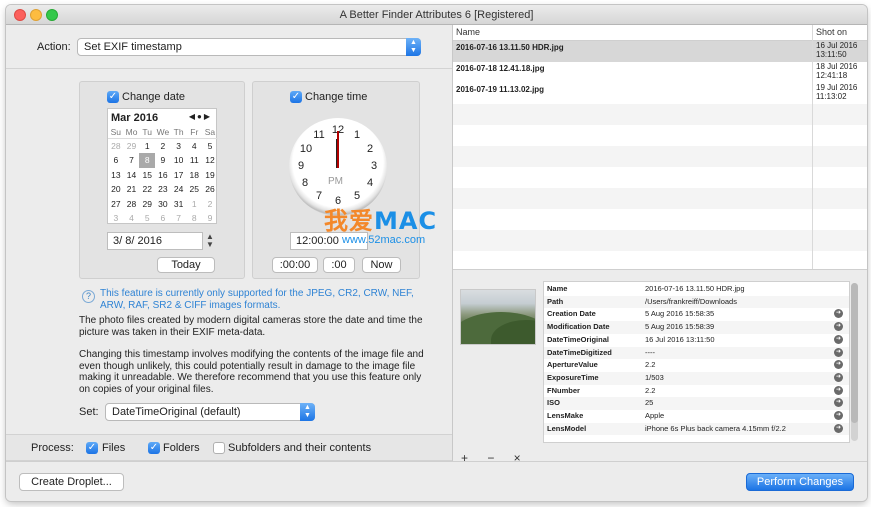 This screenshot has height=507, width=871. Describe the element at coordinates (113, 97) in the screenshot. I see `change-date-checkbox: ✓` at that location.